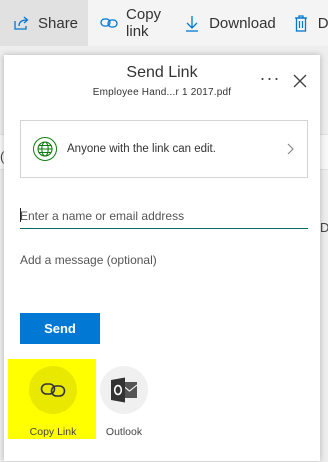 This screenshot has height=462, width=328. What do you see at coordinates (45, 149) in the screenshot?
I see `globe-icon` at bounding box center [45, 149].